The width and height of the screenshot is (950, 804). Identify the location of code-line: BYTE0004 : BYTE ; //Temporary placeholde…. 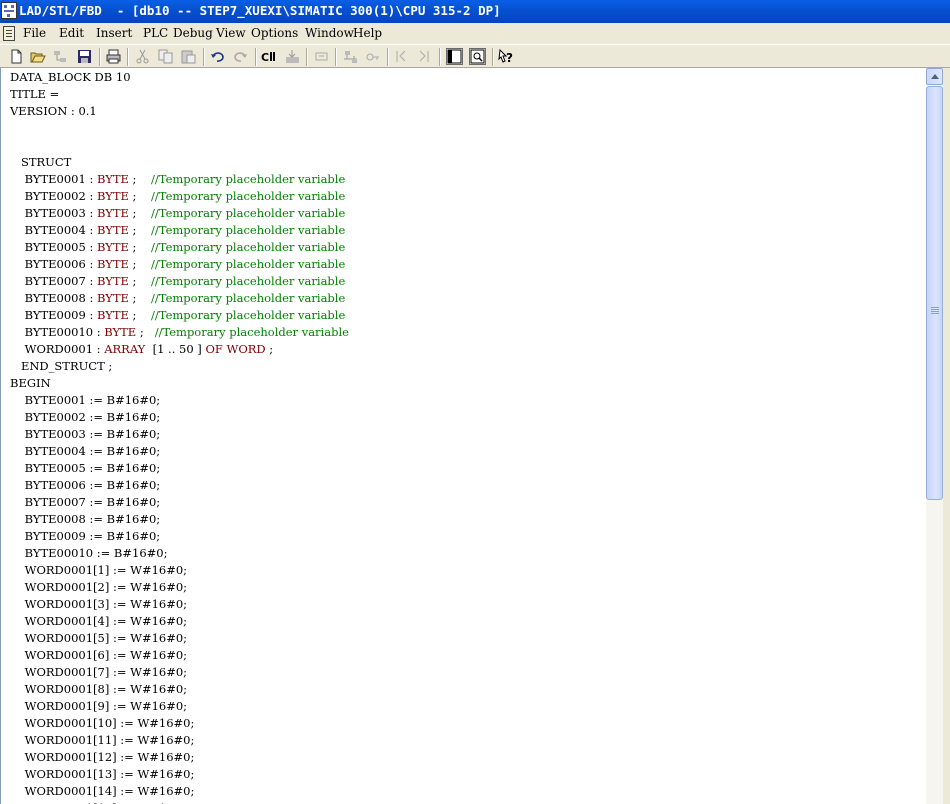
(178, 230).